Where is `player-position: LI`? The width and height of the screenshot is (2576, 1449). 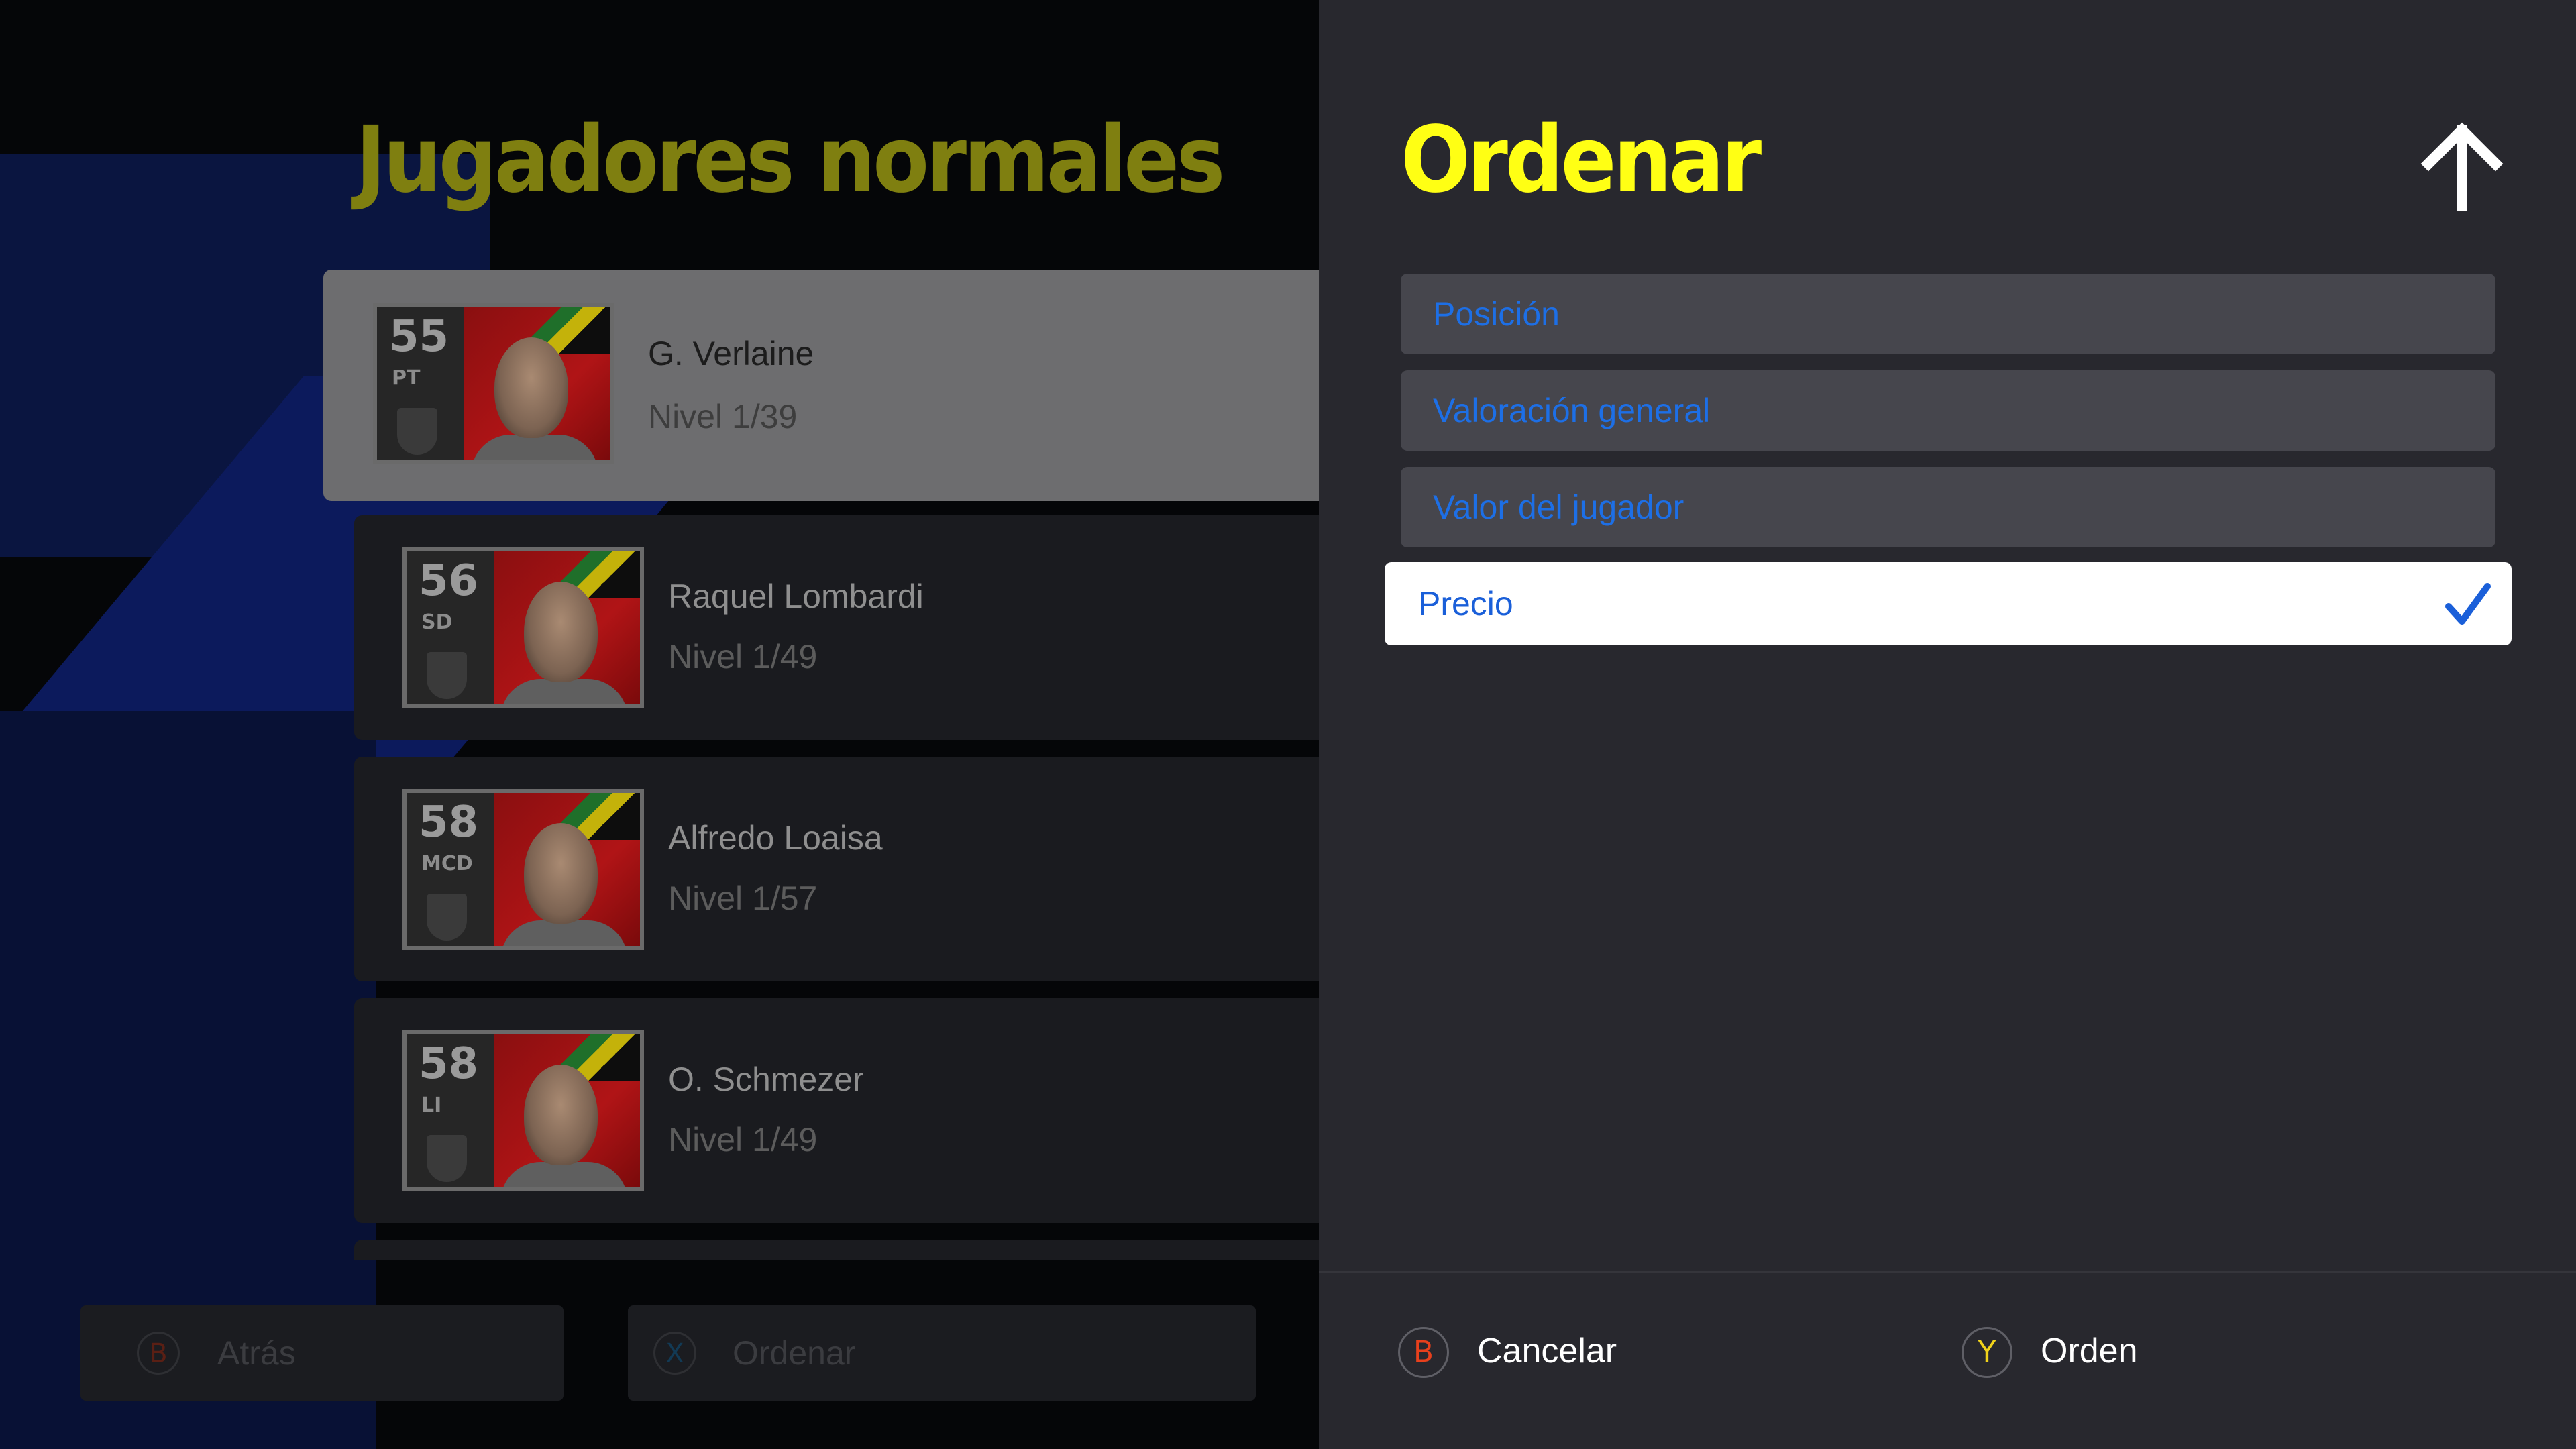
player-position: LI is located at coordinates (431, 1105).